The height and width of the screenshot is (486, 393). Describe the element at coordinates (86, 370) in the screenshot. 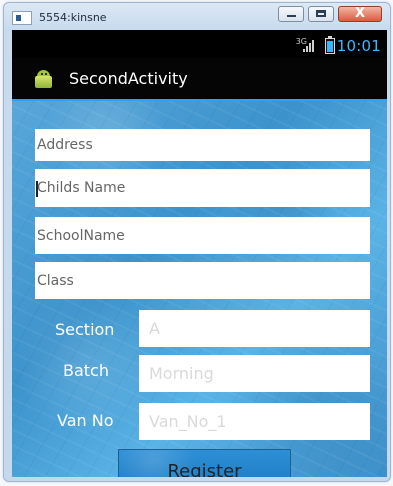

I see `batch-label: Batch` at that location.